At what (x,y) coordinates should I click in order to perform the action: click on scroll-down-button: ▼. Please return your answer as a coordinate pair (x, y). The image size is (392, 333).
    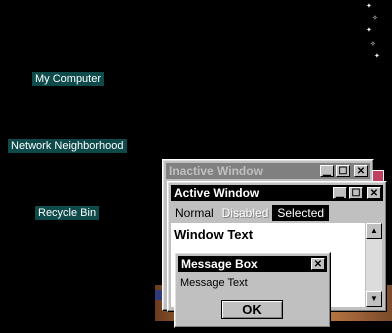
    Looking at the image, I should click on (374, 299).